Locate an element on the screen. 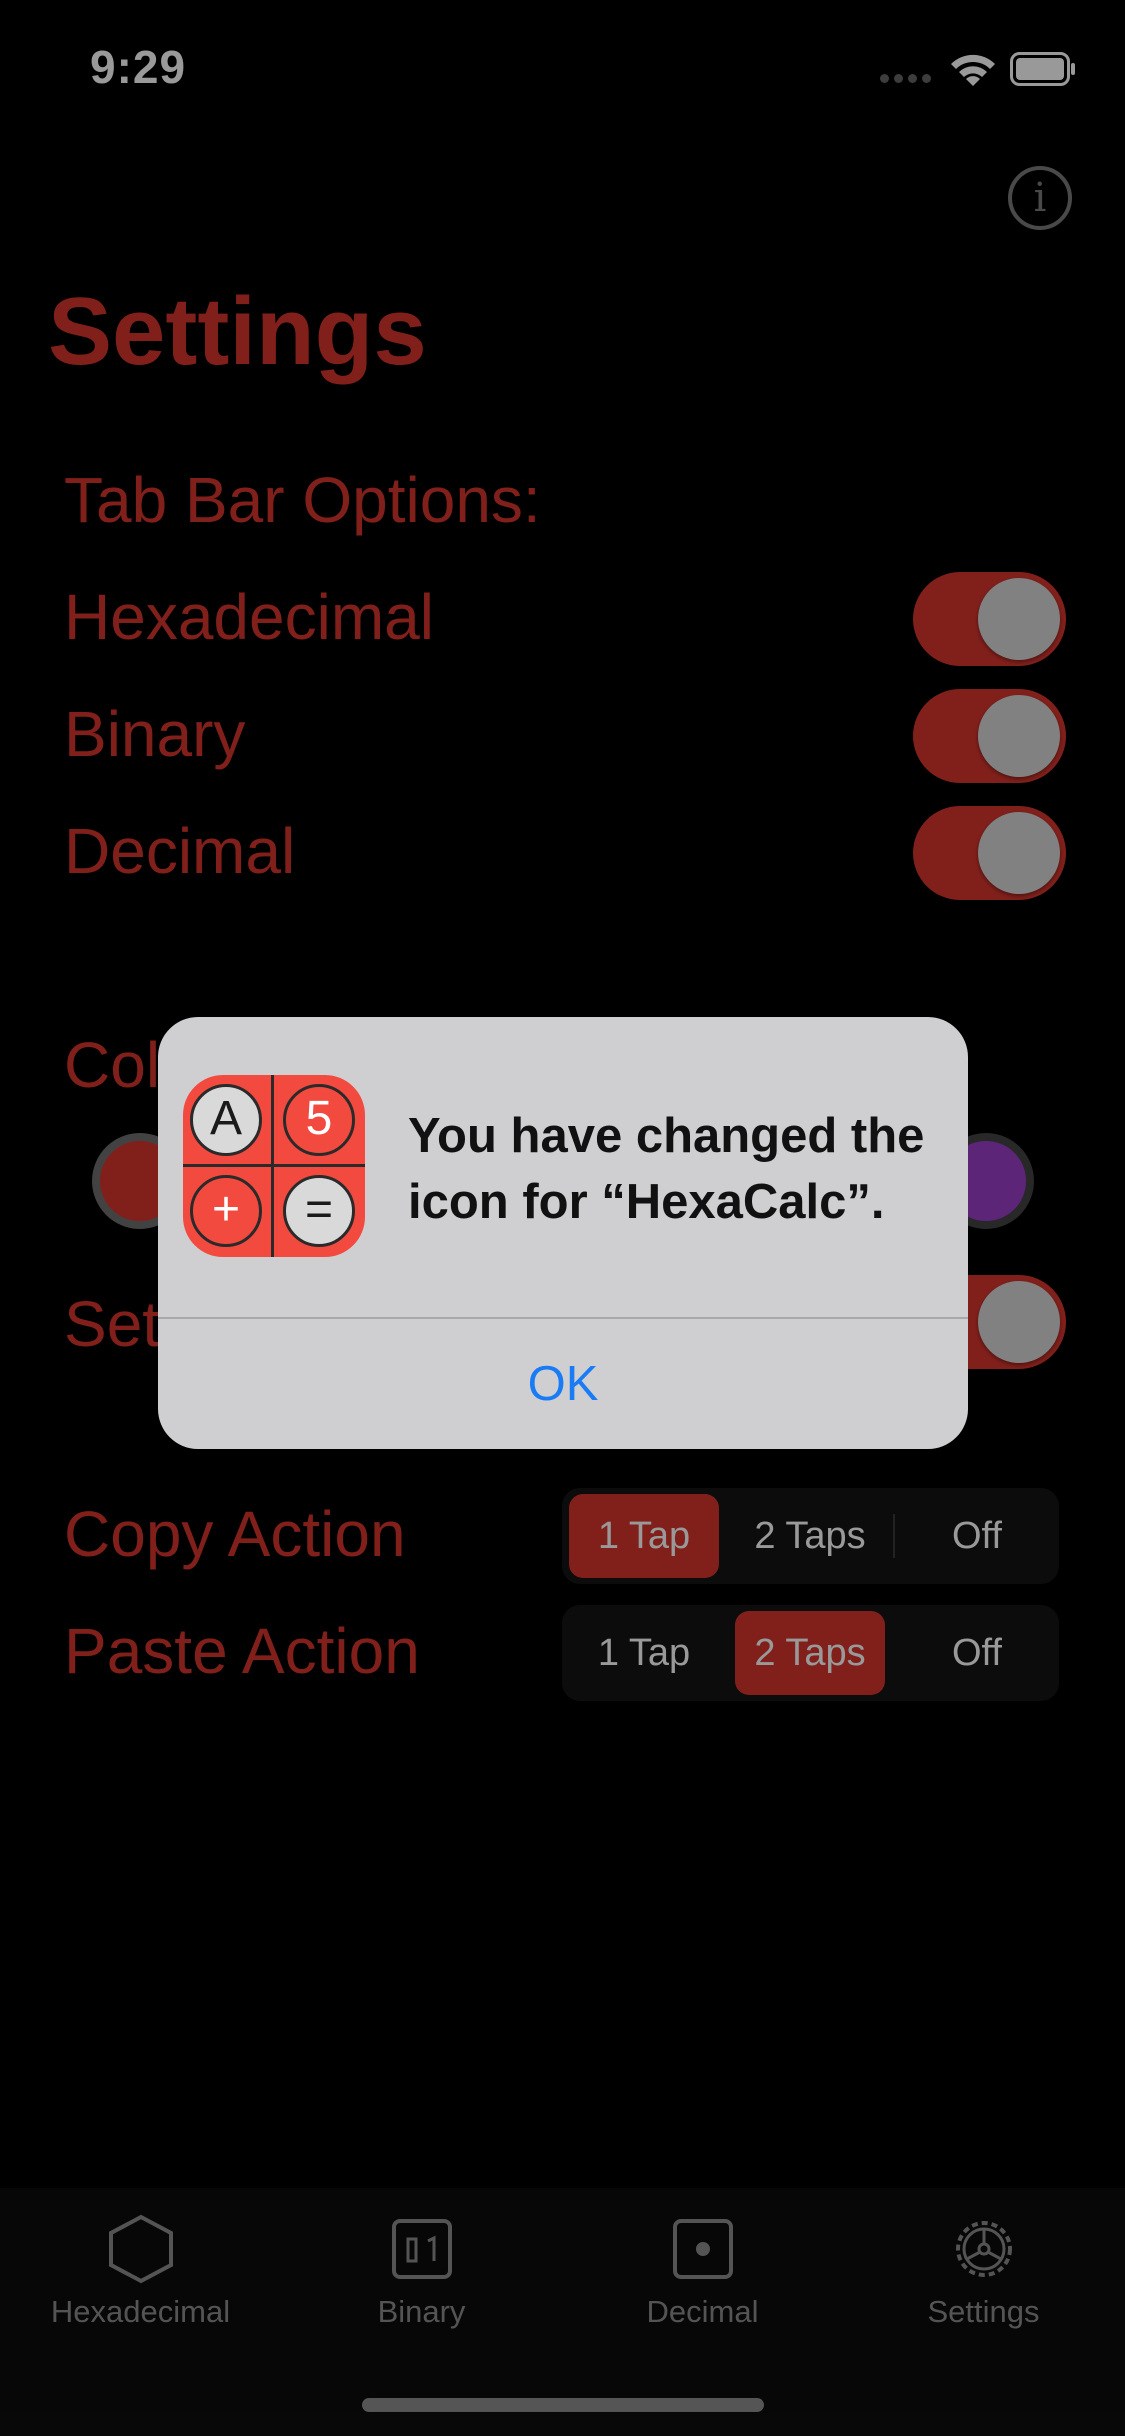 This screenshot has height=2436, width=1125. icon-key-a: A is located at coordinates (226, 1120).